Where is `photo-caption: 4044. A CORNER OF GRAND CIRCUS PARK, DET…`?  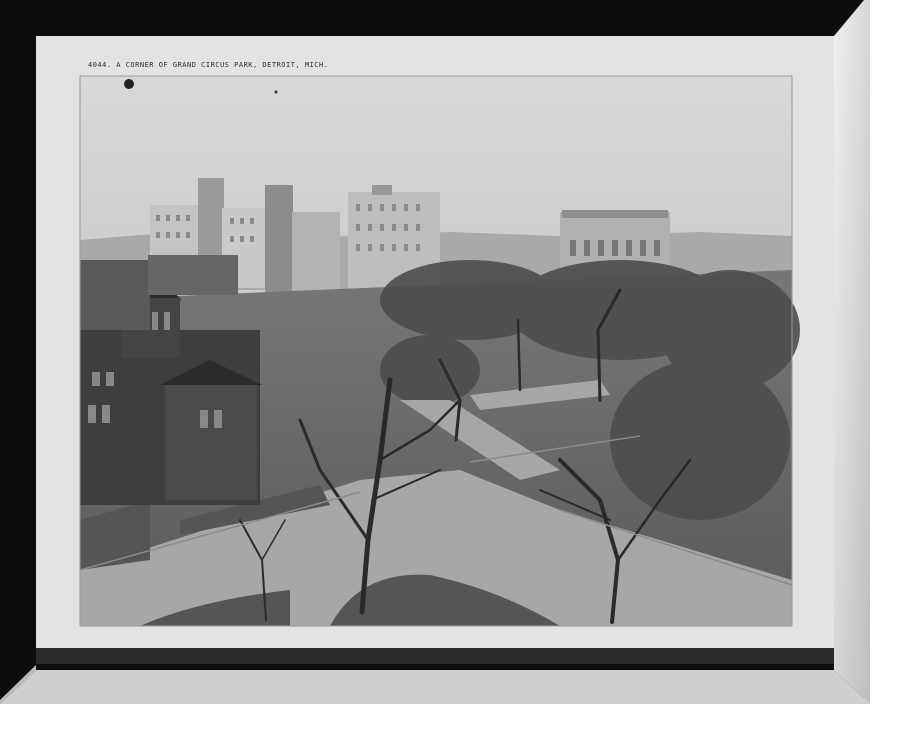
photo-caption: 4044. A CORNER OF GRAND CIRCUS PARK, DET… is located at coordinates (208, 65).